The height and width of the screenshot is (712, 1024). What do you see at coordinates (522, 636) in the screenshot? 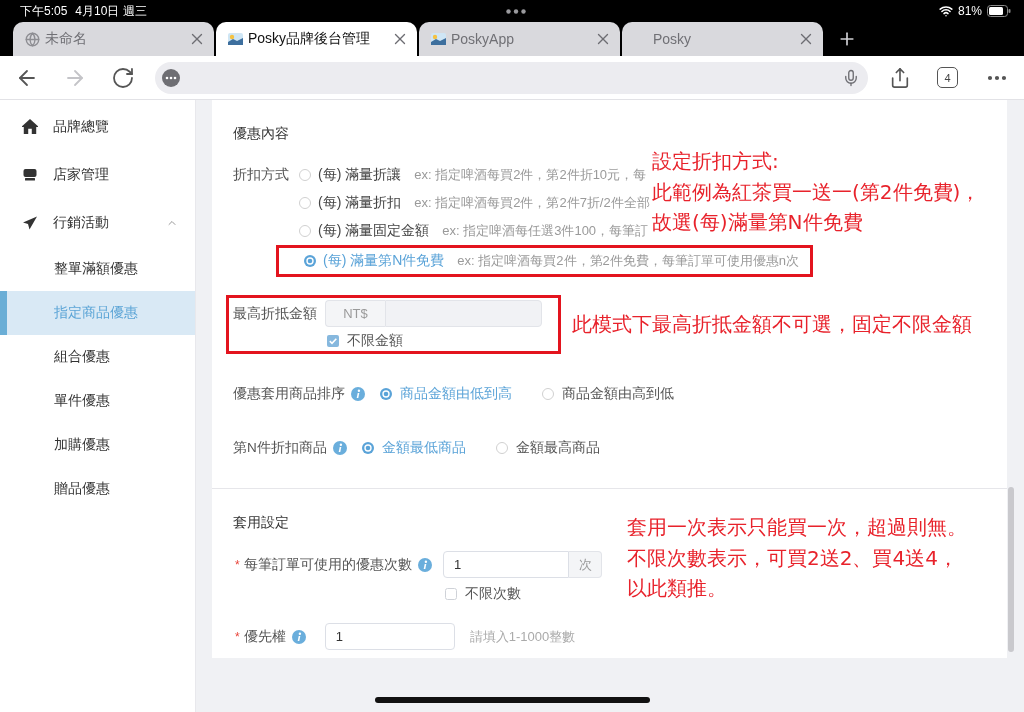
I see `hint-text: 請填入1-1000整數` at bounding box center [522, 636].